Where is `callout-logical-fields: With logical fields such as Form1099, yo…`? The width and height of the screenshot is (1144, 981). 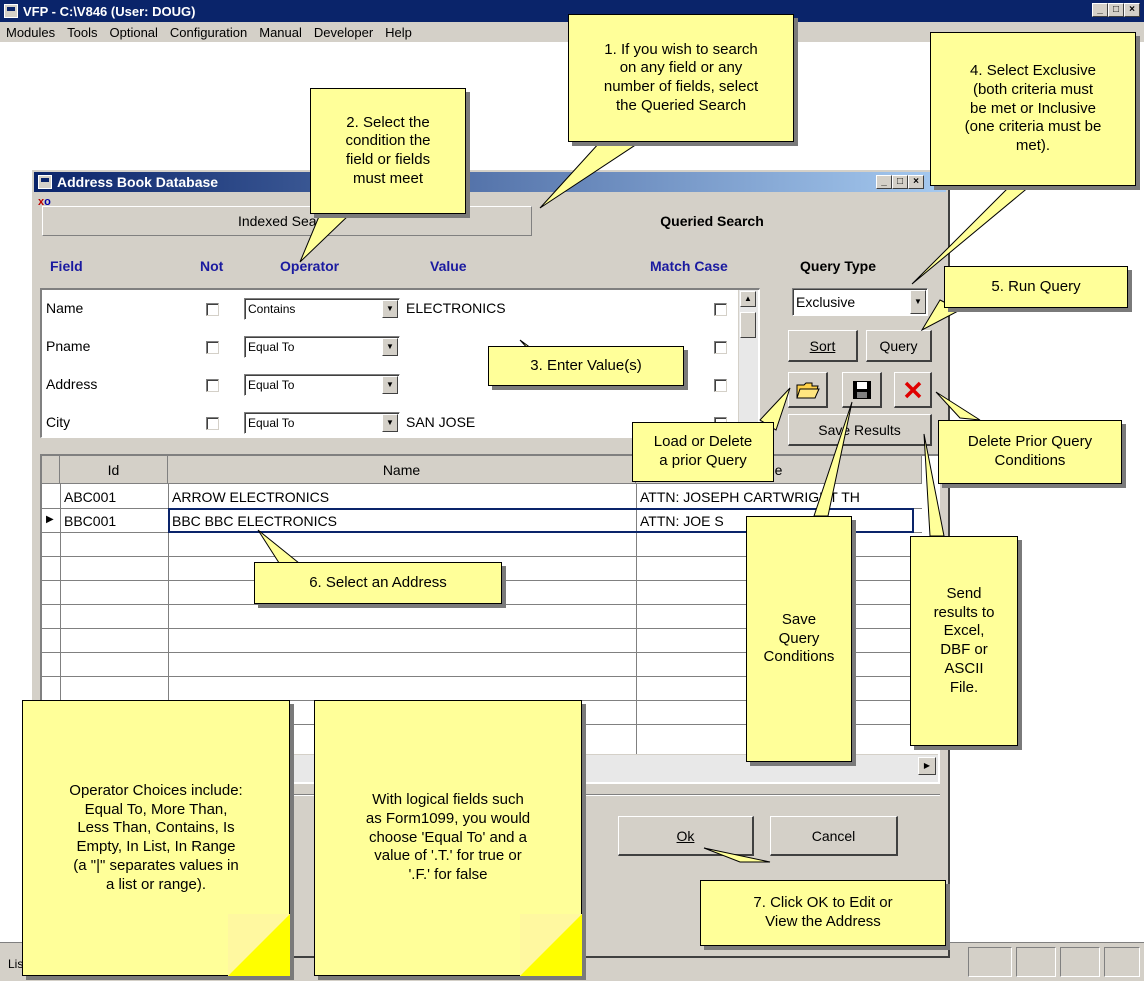
callout-logical-fields: With logical fields such as Form1099, yo… is located at coordinates (448, 838).